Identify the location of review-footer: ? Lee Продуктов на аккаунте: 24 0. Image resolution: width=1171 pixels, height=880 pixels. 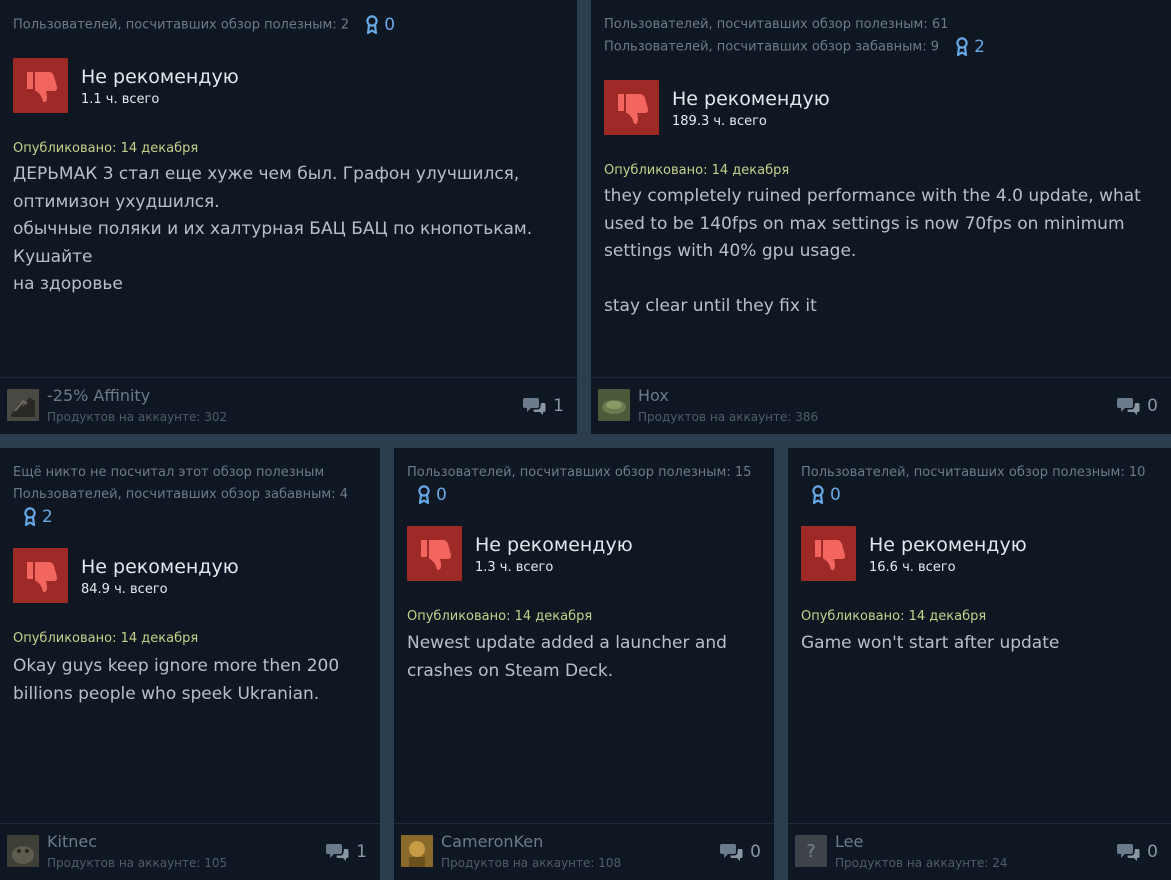
(979, 851).